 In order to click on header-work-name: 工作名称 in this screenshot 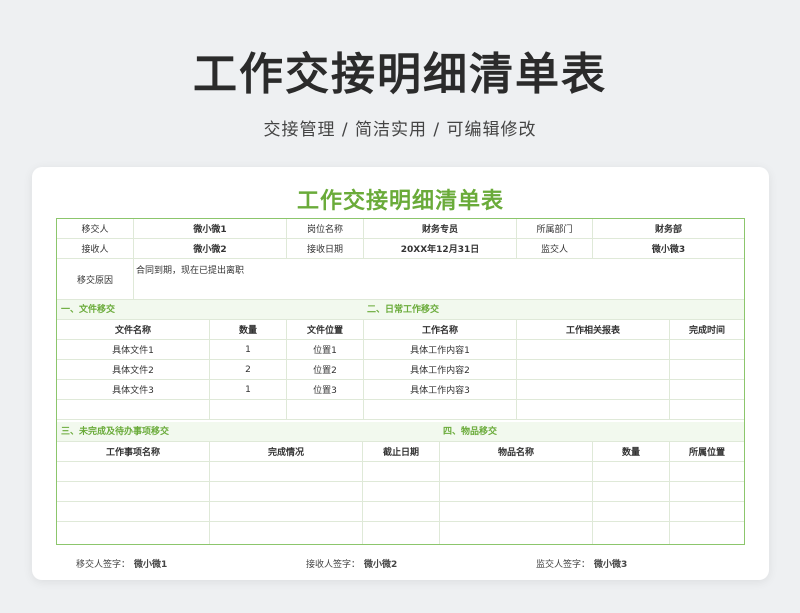, I will do `click(440, 330)`.